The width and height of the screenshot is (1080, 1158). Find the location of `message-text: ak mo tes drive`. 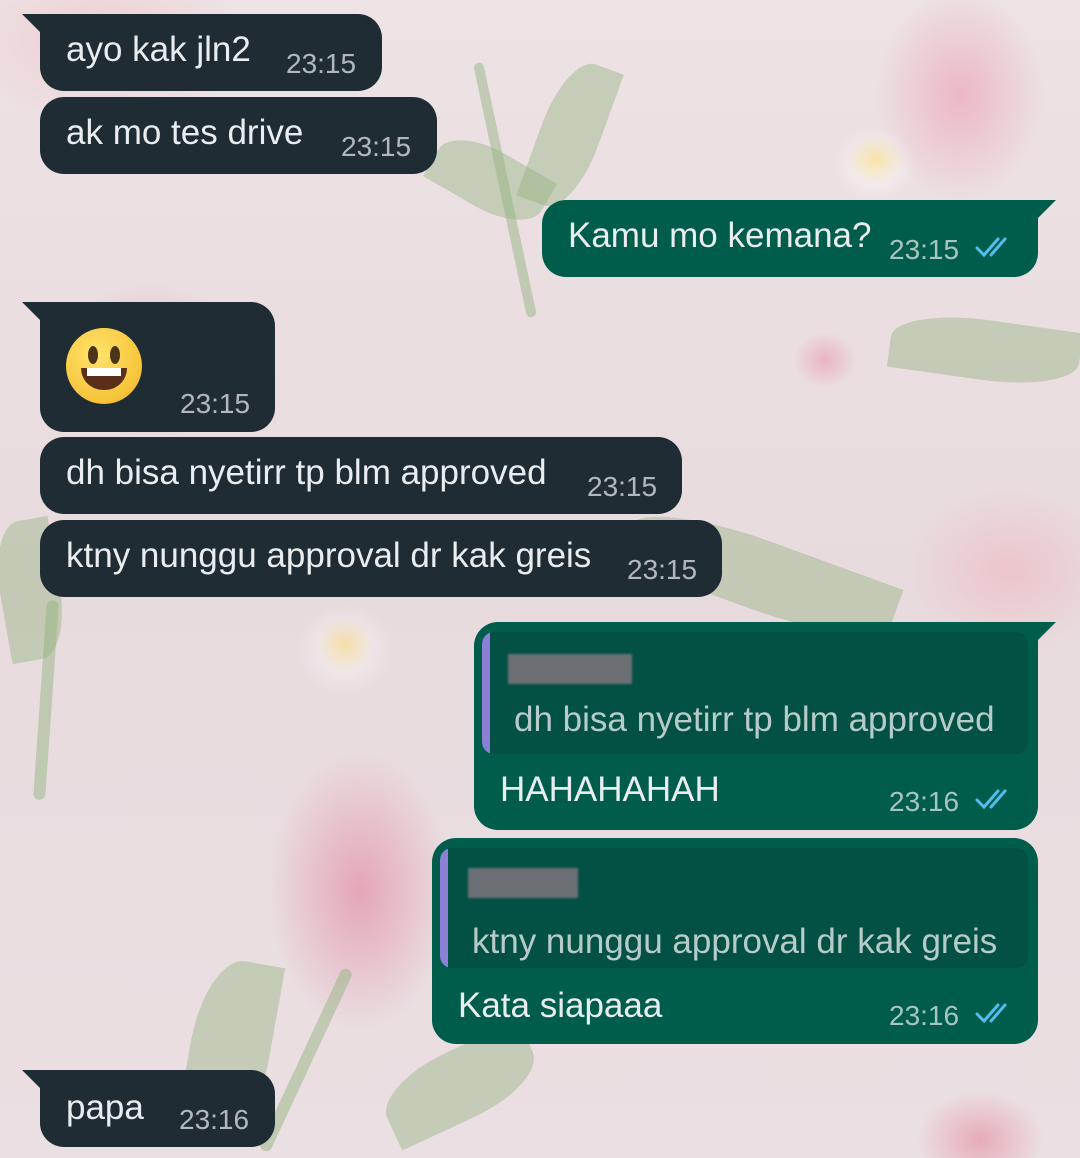

message-text: ak mo tes drive is located at coordinates (185, 132).